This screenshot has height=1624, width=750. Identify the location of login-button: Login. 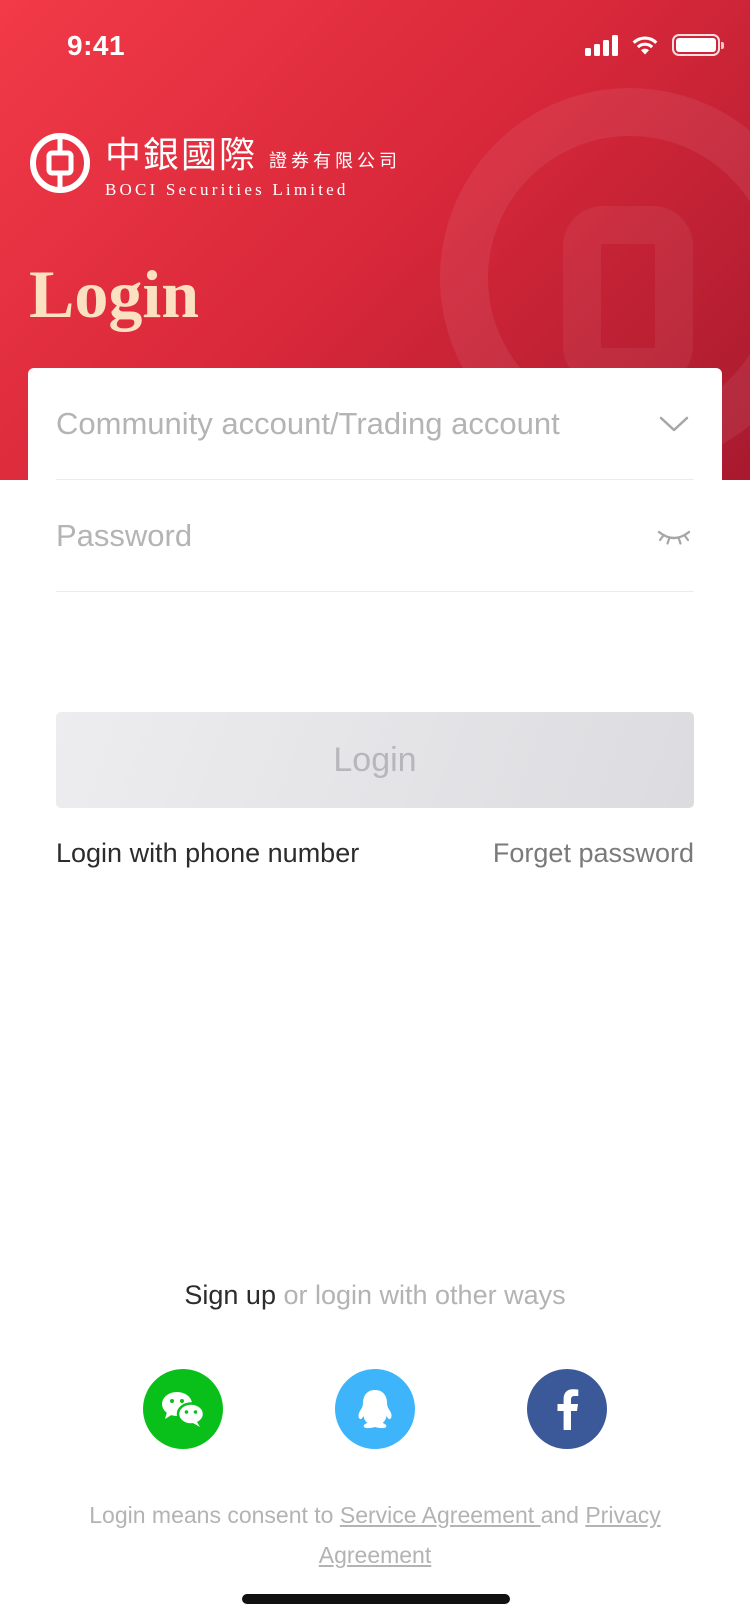
(375, 760).